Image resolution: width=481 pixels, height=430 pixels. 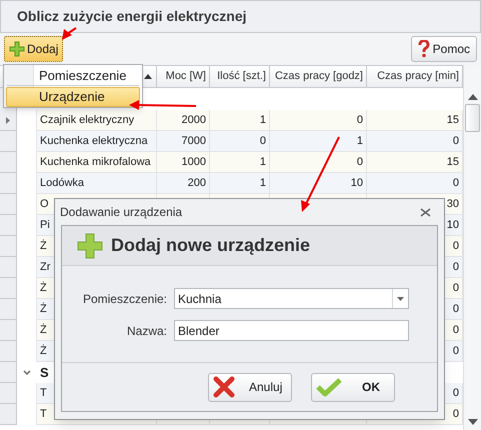 I want to click on name-input-field: Blender, so click(x=291, y=330).